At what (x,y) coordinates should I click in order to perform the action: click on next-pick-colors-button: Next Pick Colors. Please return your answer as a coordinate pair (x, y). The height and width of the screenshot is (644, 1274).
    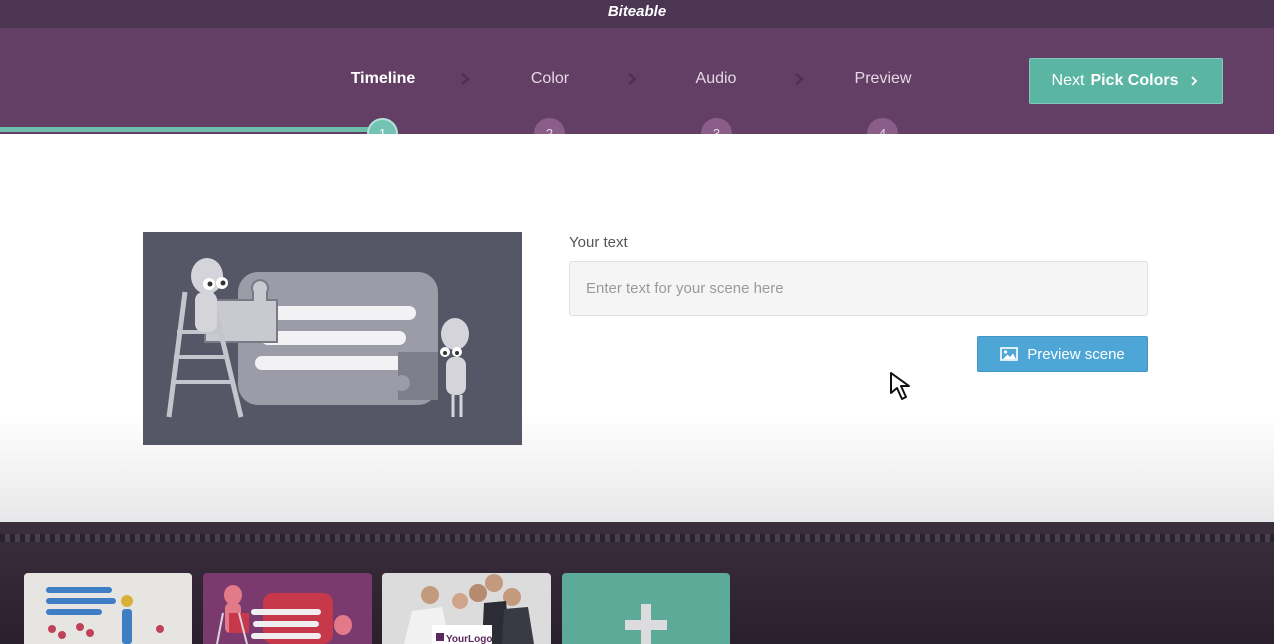
    Looking at the image, I should click on (1126, 81).